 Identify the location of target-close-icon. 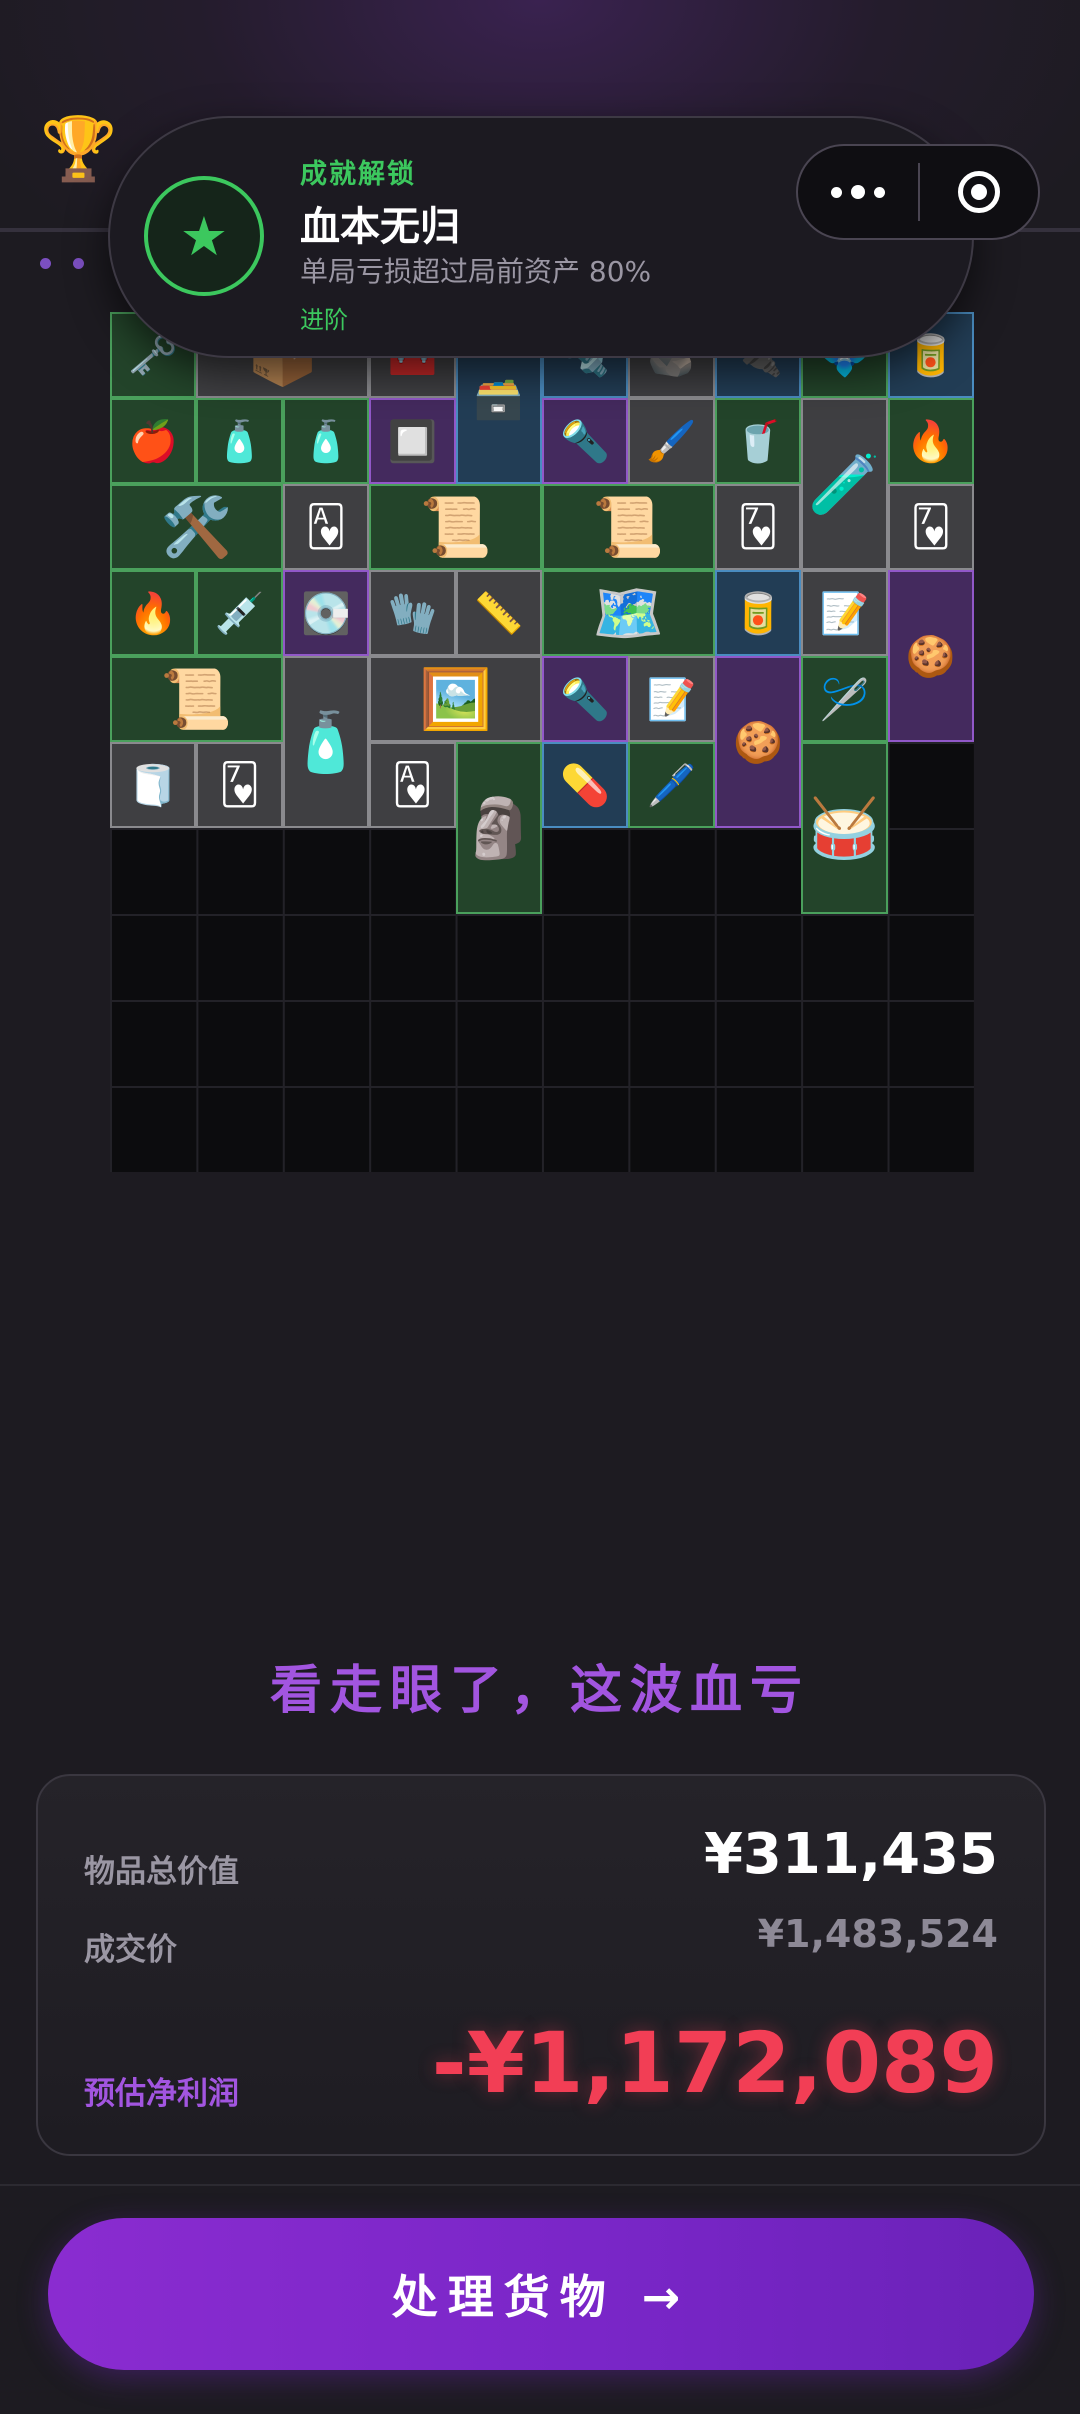
(979, 192).